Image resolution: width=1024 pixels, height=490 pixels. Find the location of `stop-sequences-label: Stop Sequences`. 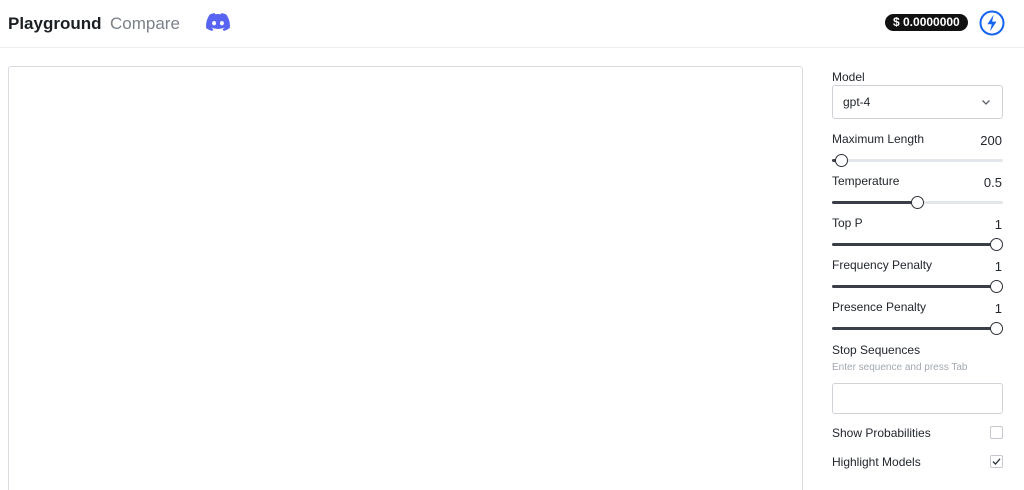

stop-sequences-label: Stop Sequences is located at coordinates (876, 350).